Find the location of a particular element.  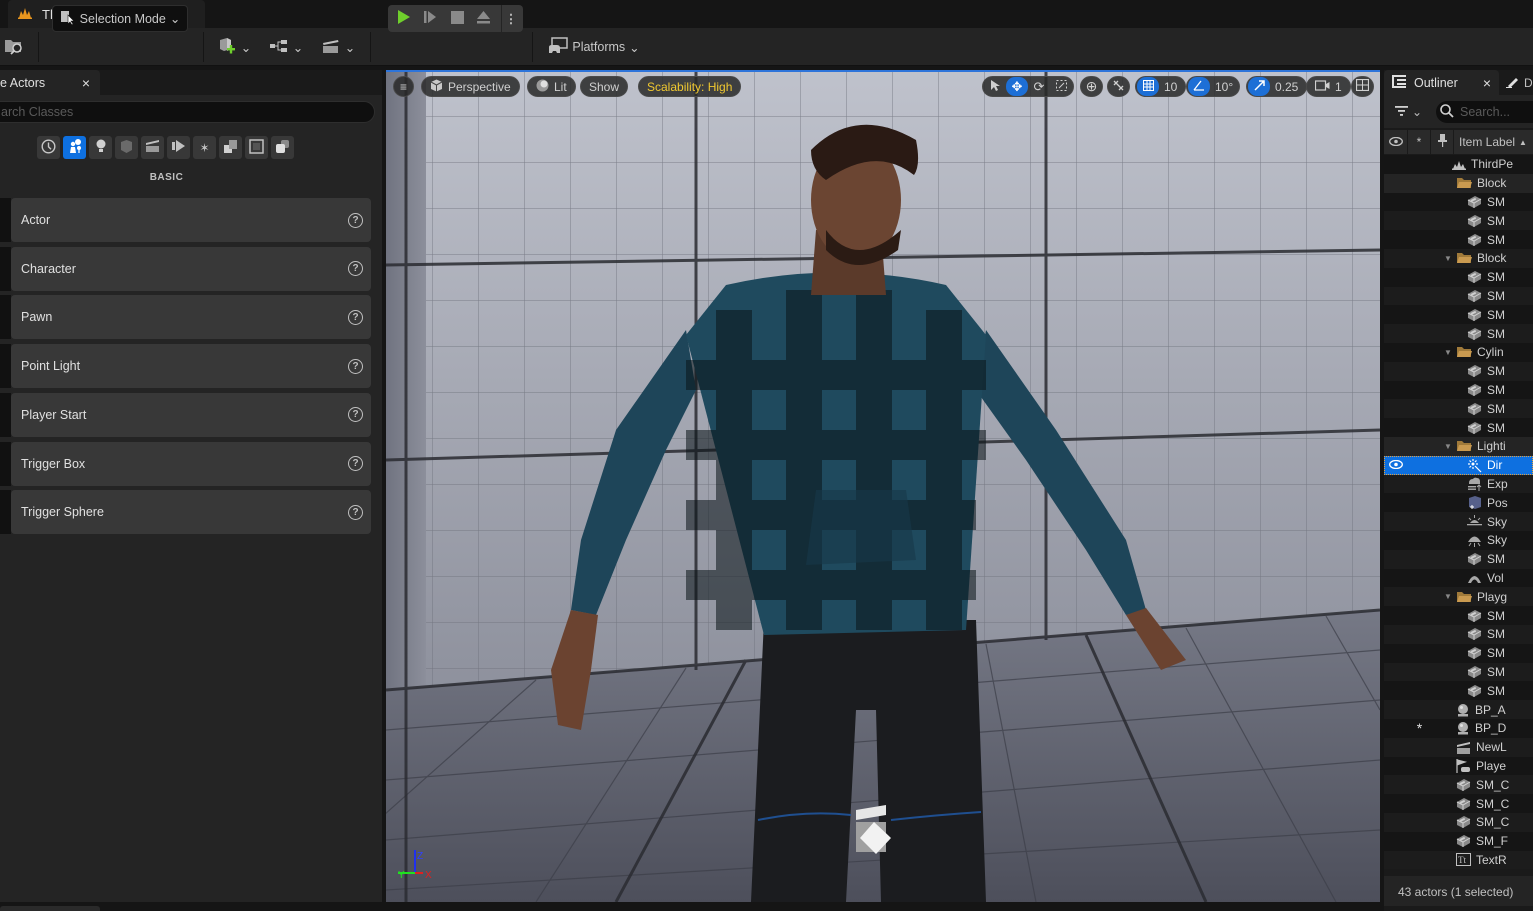

outliner-row: Exp is located at coordinates (1458, 484).